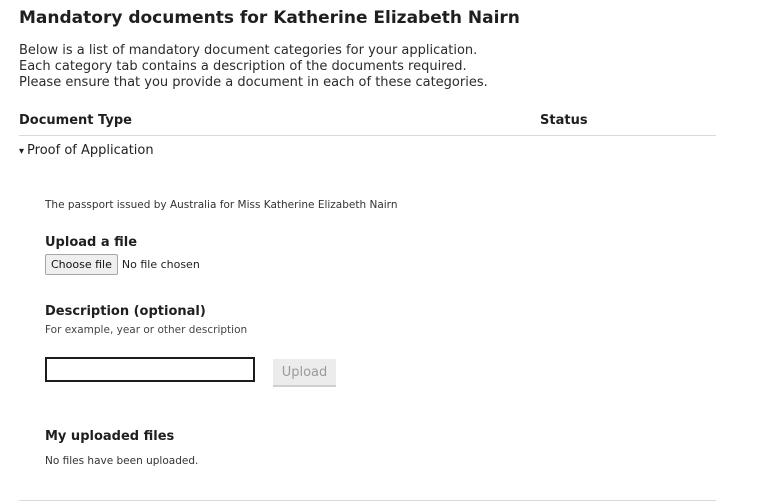 The height and width of the screenshot is (503, 768). I want to click on choose-file-button: Choose file, so click(81, 264).